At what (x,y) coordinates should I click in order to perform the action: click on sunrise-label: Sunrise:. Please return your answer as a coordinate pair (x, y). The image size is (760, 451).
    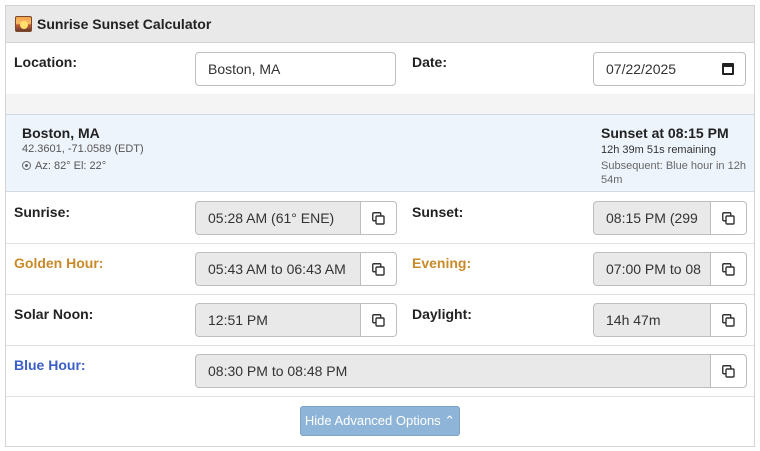
    Looking at the image, I should click on (42, 212).